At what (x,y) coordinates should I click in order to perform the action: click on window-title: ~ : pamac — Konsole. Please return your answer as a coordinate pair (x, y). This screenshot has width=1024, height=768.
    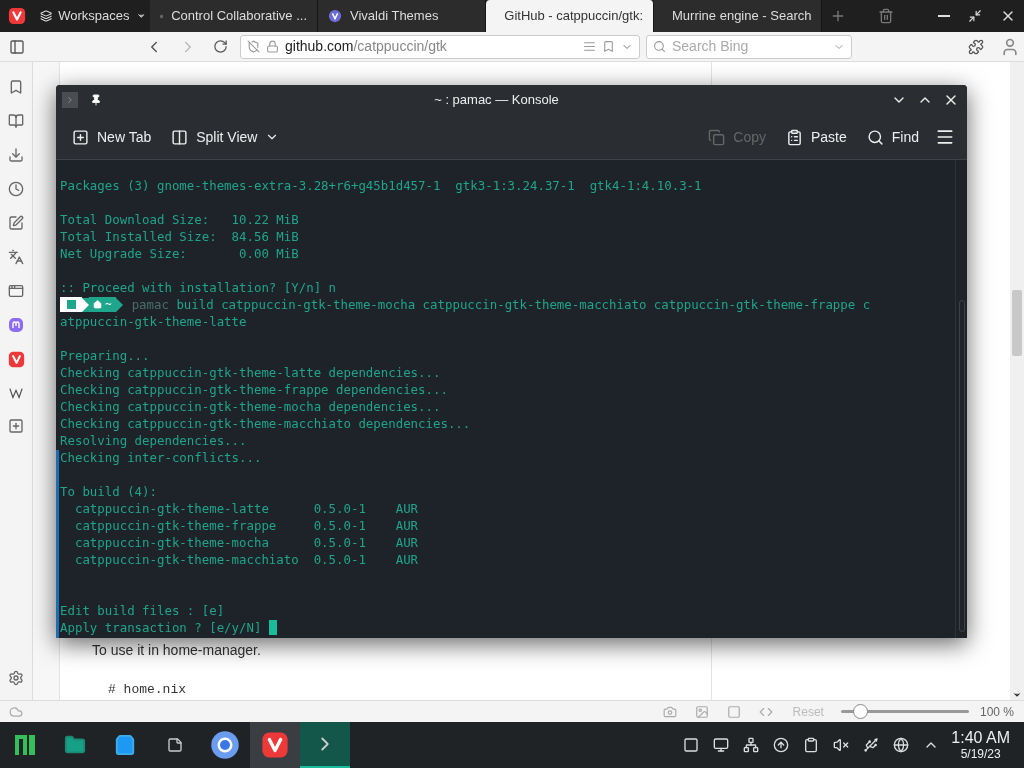
    Looking at the image, I should click on (496, 100).